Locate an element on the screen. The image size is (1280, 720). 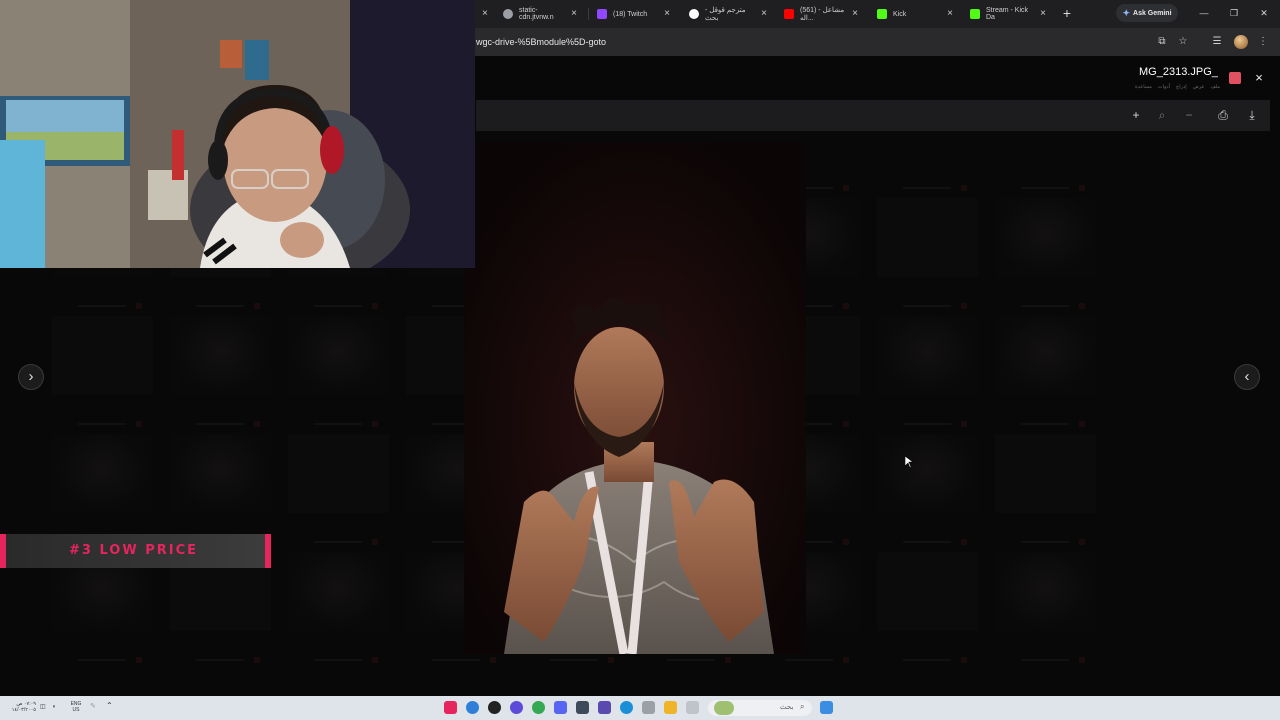
tab-1: static-cdn.jtvnw.n × is located at coordinates (540, 14).